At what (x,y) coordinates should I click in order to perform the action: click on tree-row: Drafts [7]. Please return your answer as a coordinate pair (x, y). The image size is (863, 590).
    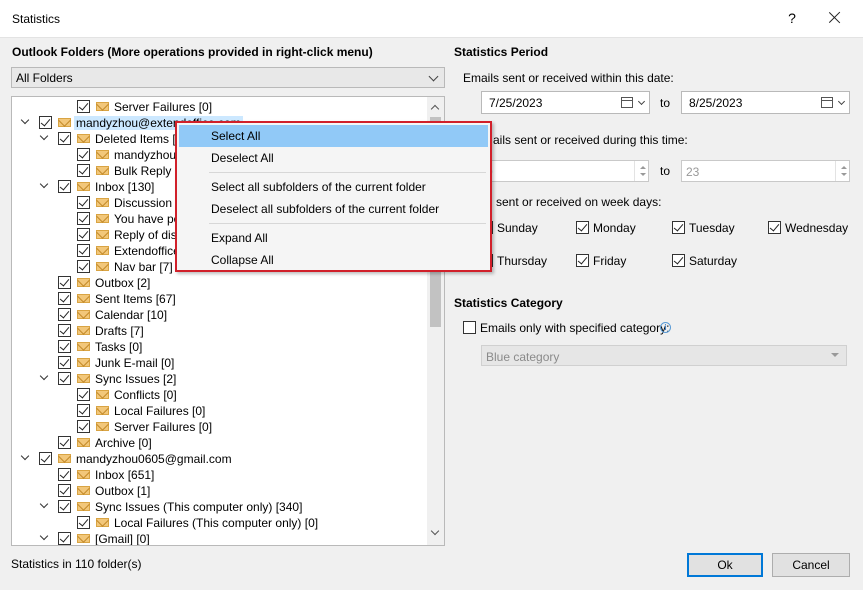
    Looking at the image, I should click on (219, 331).